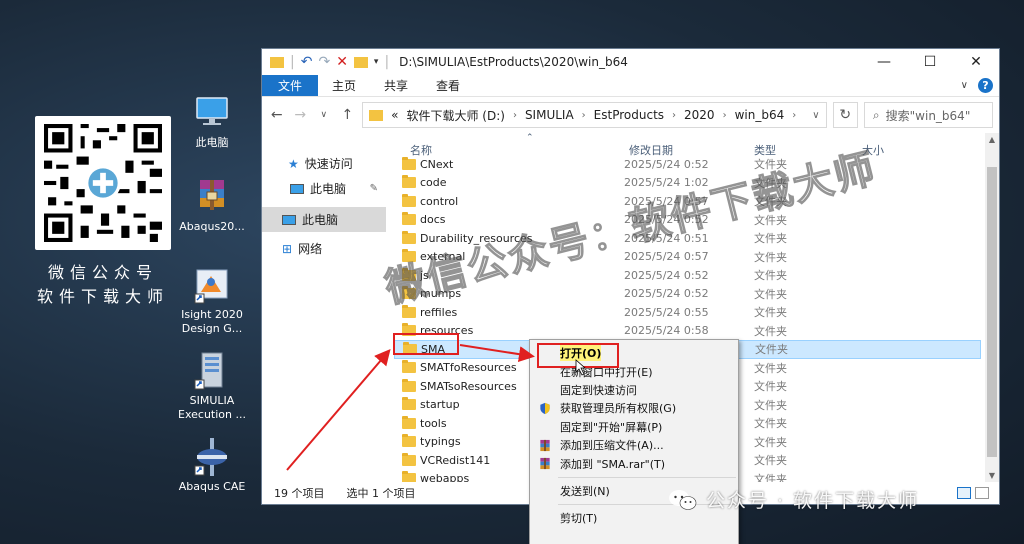 This screenshot has width=1024, height=544. Describe the element at coordinates (985, 85) in the screenshot. I see `help-icon: ?` at that location.